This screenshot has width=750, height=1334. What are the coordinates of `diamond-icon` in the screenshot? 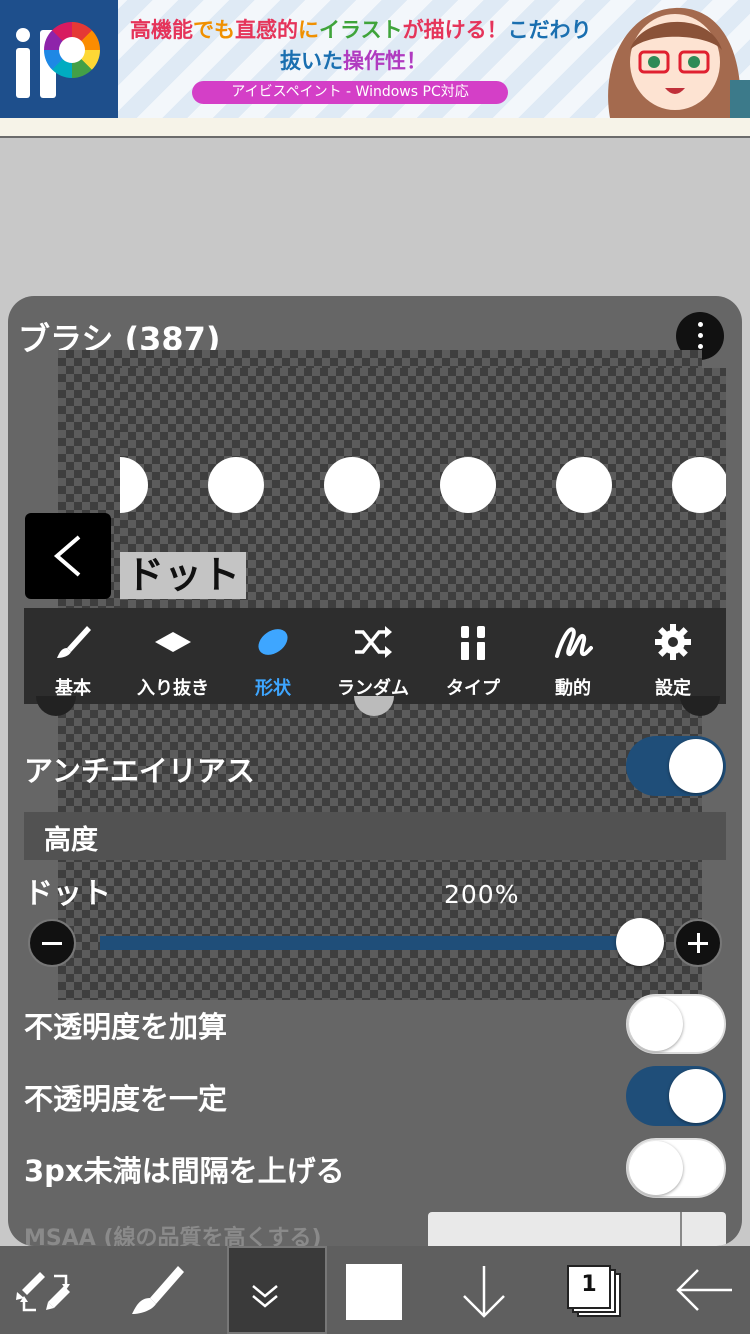 It's located at (173, 642).